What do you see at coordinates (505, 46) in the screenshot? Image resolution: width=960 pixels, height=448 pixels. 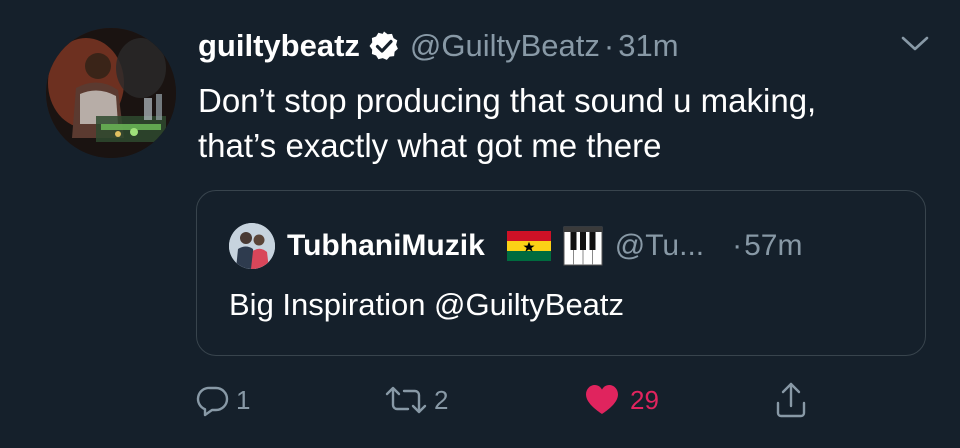 I see `user-handle: @GuiltyBeatz` at bounding box center [505, 46].